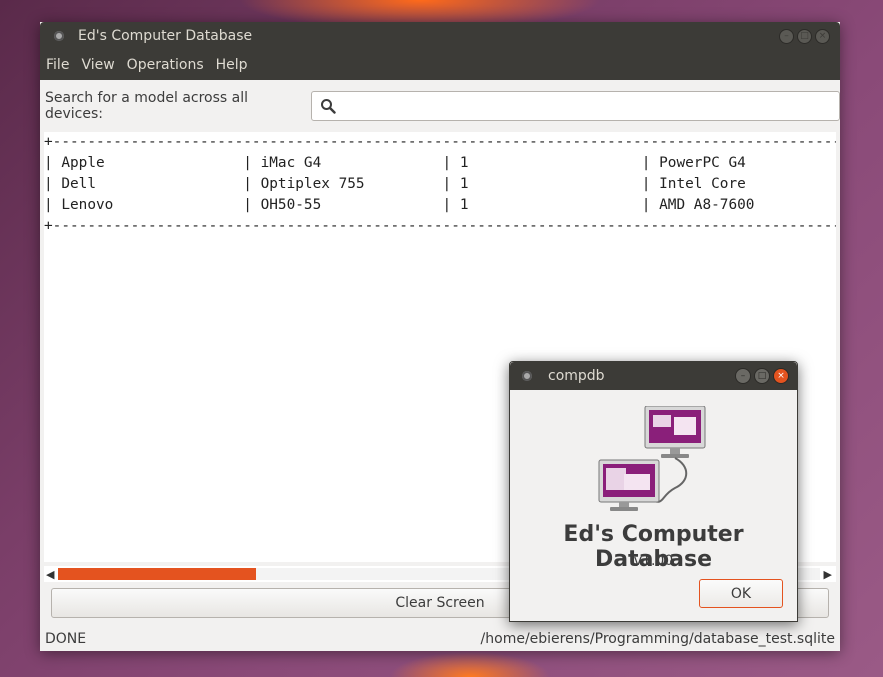  I want to click on search-field, so click(576, 106).